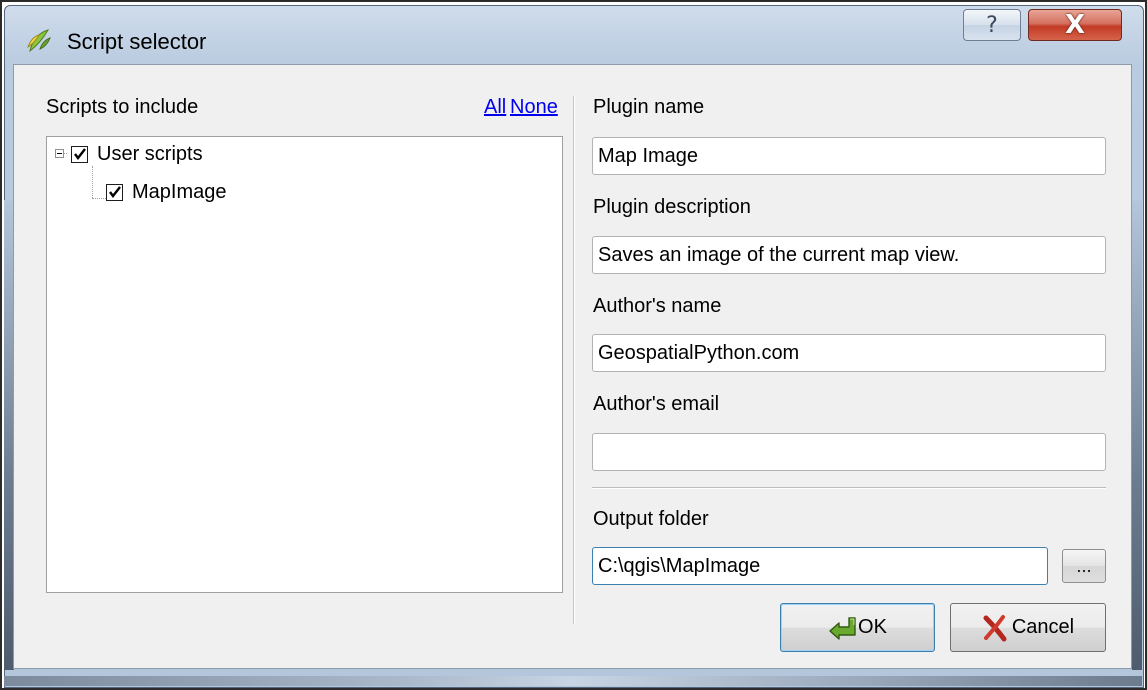  Describe the element at coordinates (122, 107) in the screenshot. I see `scripts-to-include-label: Scripts to include` at that location.